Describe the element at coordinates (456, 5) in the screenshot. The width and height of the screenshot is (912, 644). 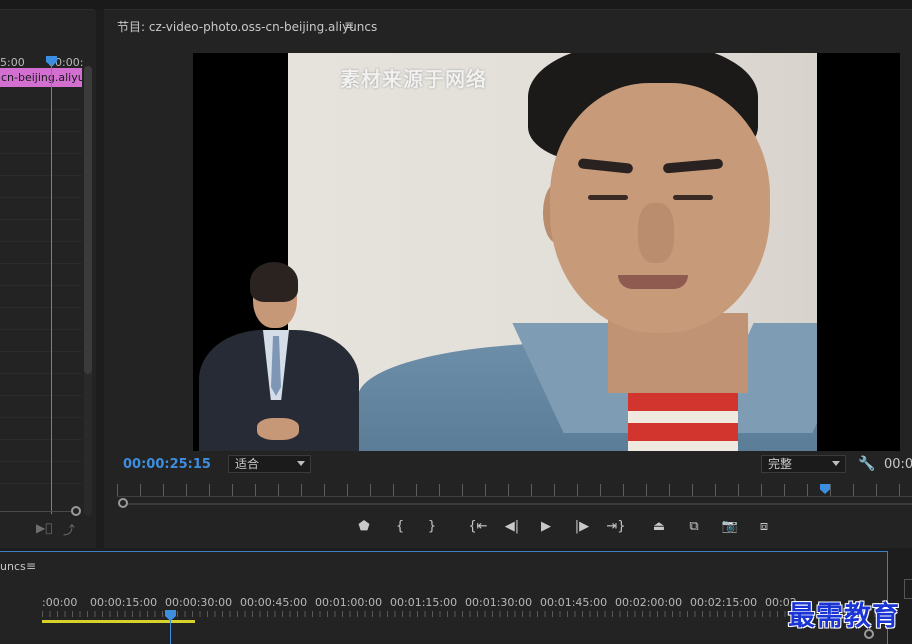
I see `top-strip` at that location.